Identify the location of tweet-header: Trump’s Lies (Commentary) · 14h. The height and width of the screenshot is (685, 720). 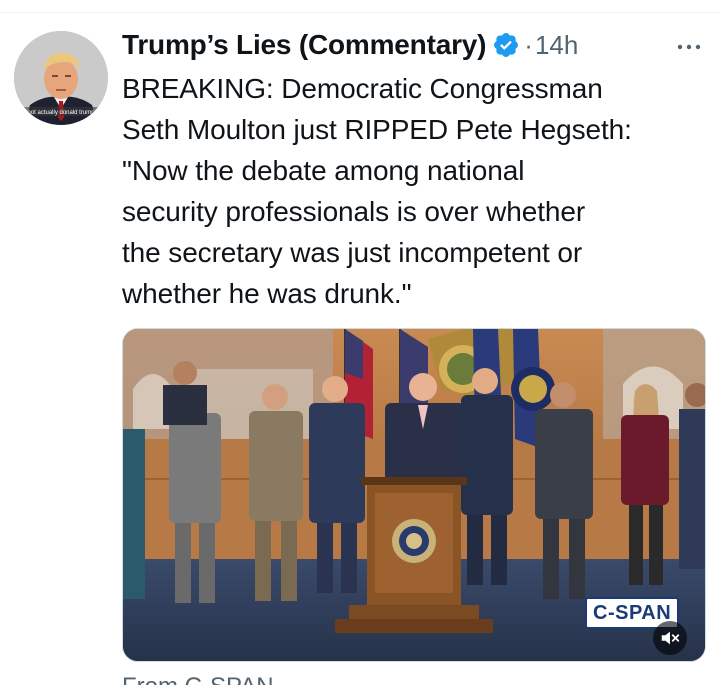
(350, 45).